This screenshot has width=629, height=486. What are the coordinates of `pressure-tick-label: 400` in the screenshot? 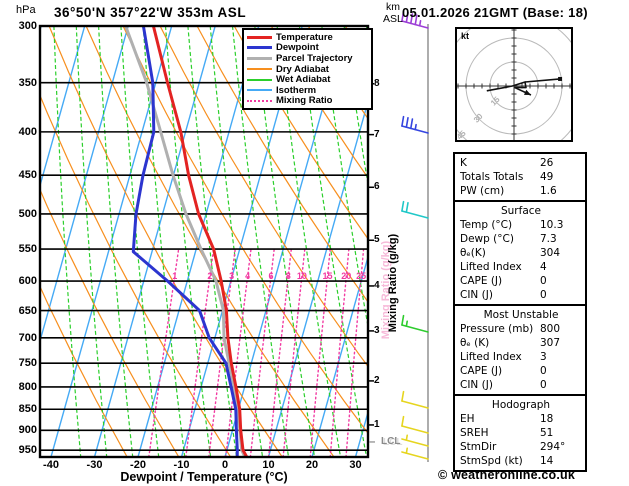 It's located at (27, 131).